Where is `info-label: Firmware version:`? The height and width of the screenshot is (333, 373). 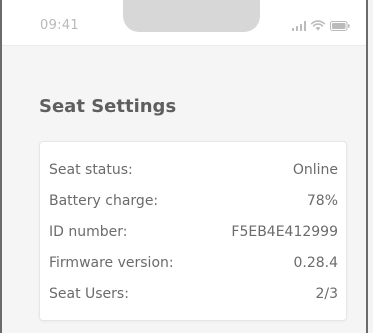 info-label: Firmware version: is located at coordinates (111, 262).